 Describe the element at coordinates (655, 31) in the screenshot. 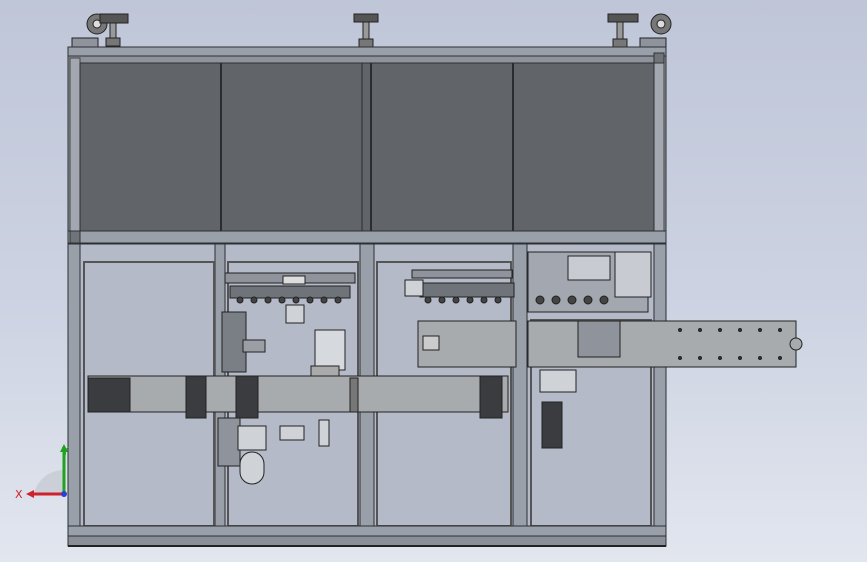

I see `caster-wheel-icon` at that location.